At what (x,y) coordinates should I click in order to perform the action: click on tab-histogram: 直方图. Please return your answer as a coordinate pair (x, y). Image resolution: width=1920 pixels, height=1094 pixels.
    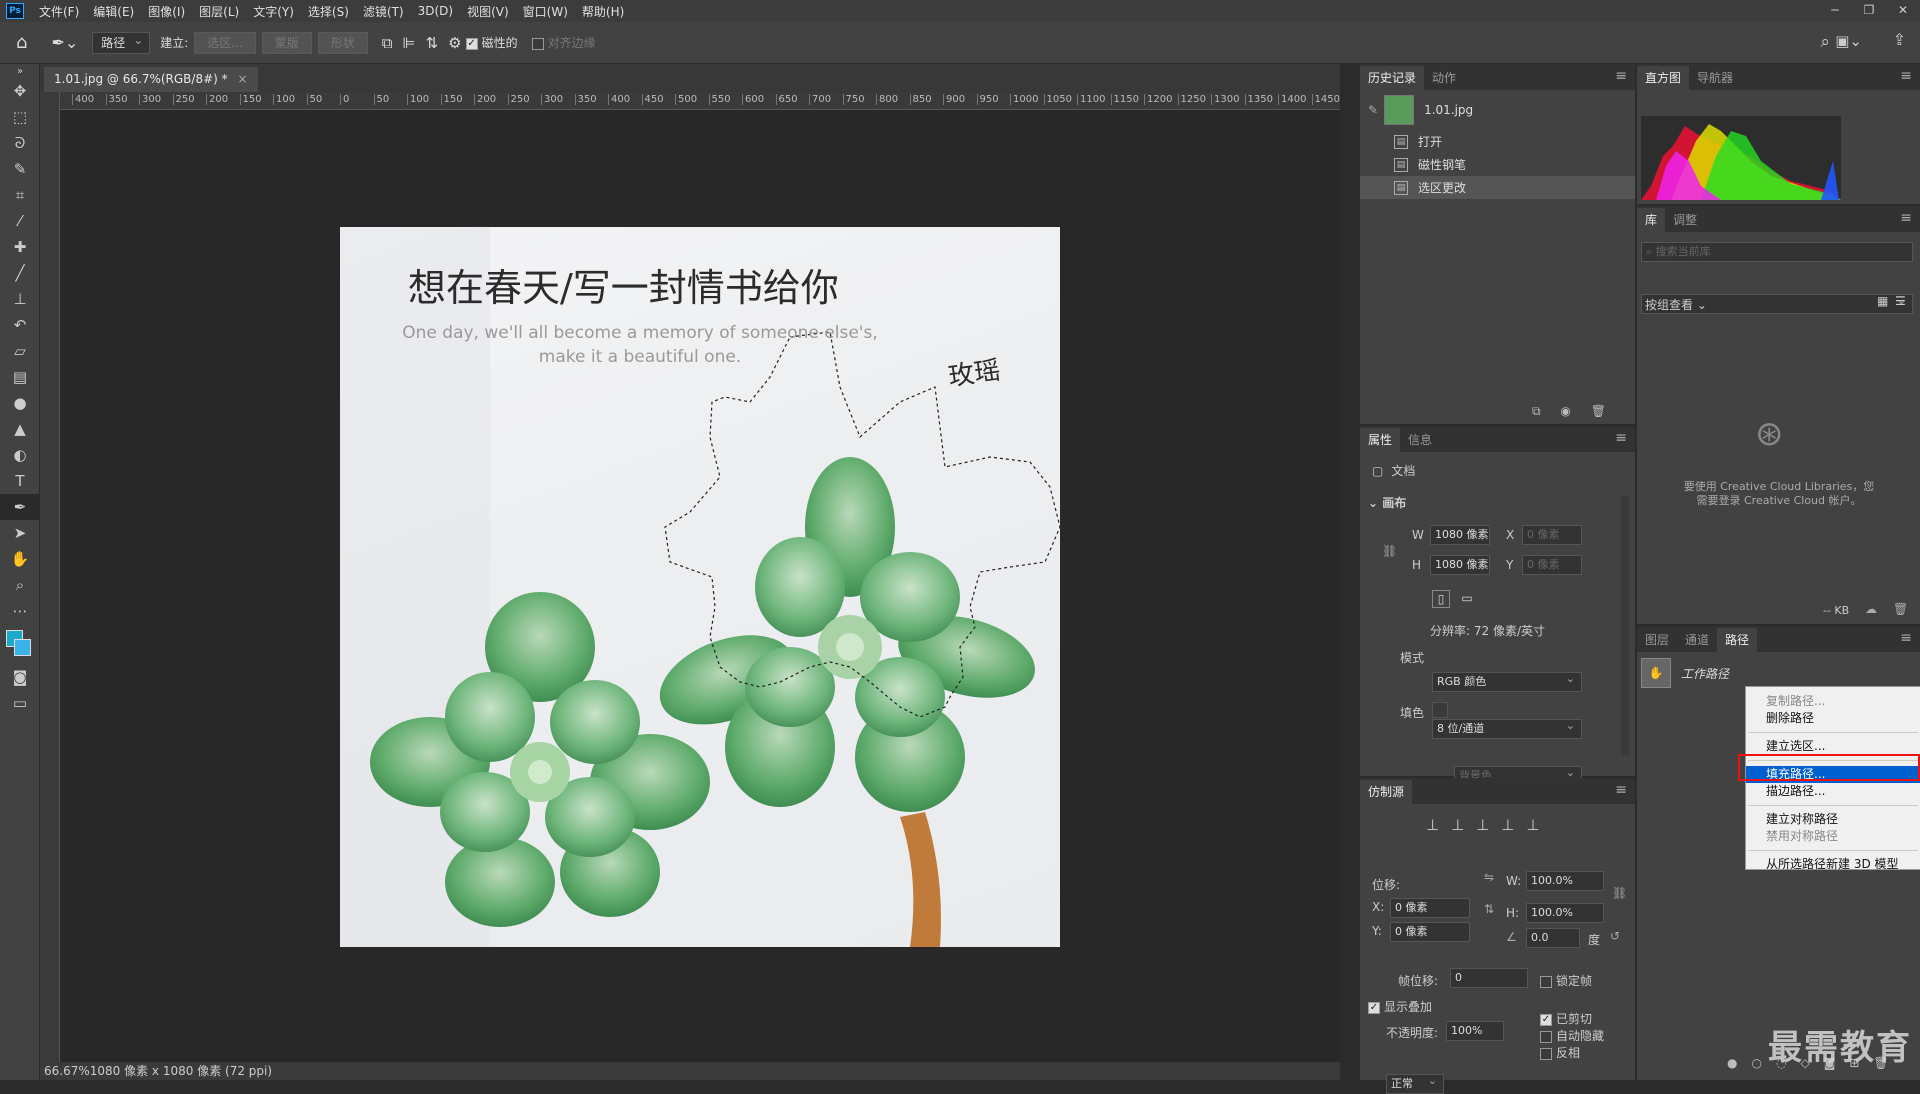
    Looking at the image, I should click on (1663, 78).